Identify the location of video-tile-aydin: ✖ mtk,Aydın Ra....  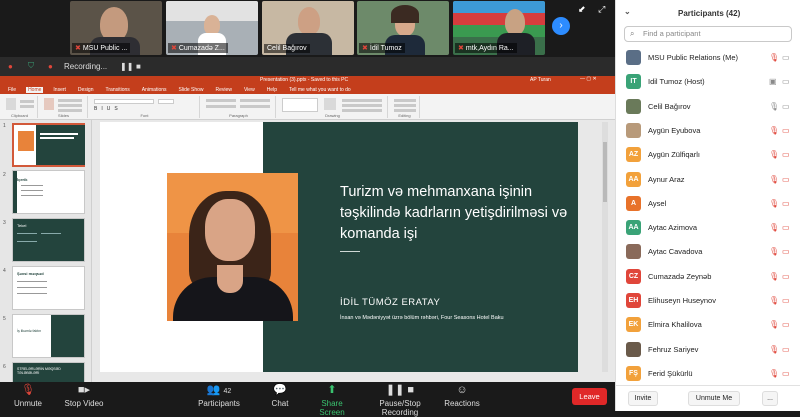
(499, 28).